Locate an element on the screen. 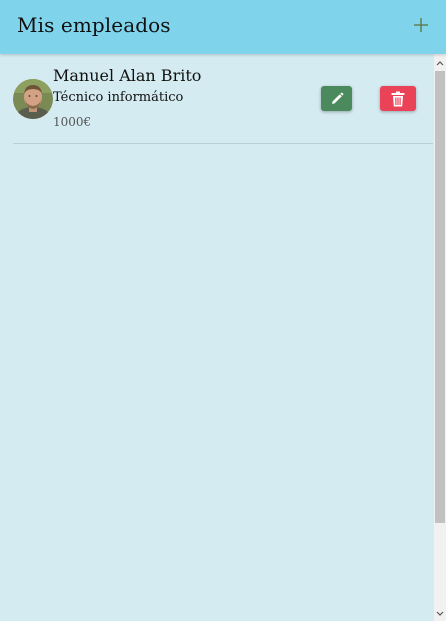  plus-icon is located at coordinates (421, 25).